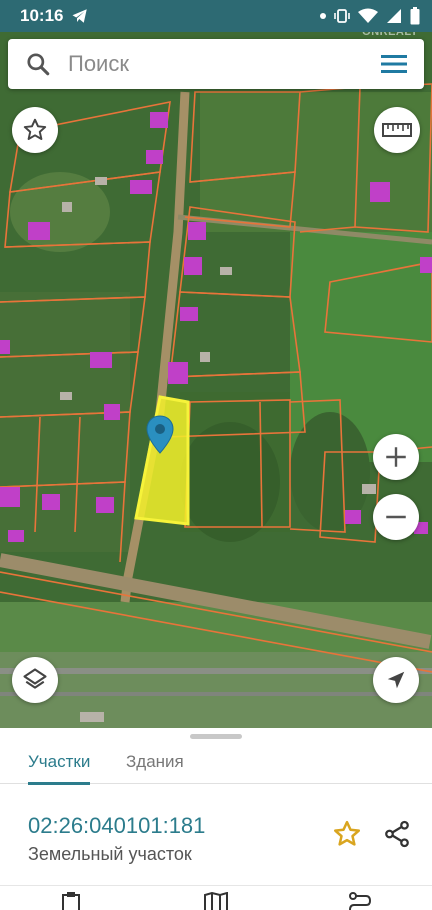 This screenshot has width=432, height=910. Describe the element at coordinates (394, 64) in the screenshot. I see `hamburger-menu-icon` at that location.